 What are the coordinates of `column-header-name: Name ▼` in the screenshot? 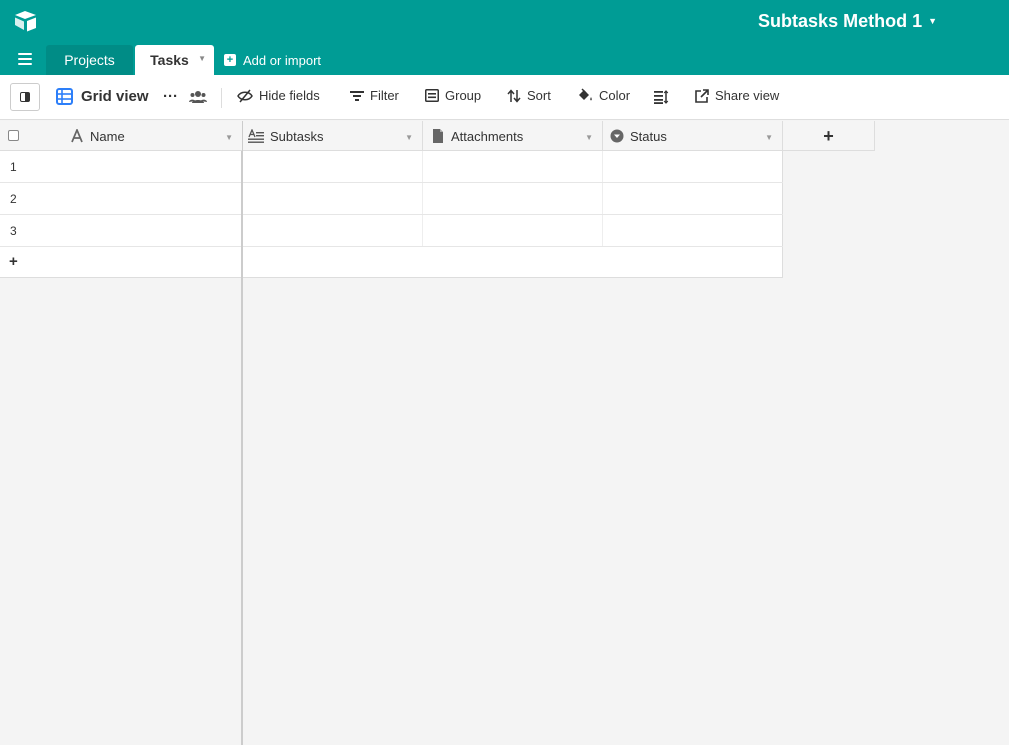 It's located at (121, 136).